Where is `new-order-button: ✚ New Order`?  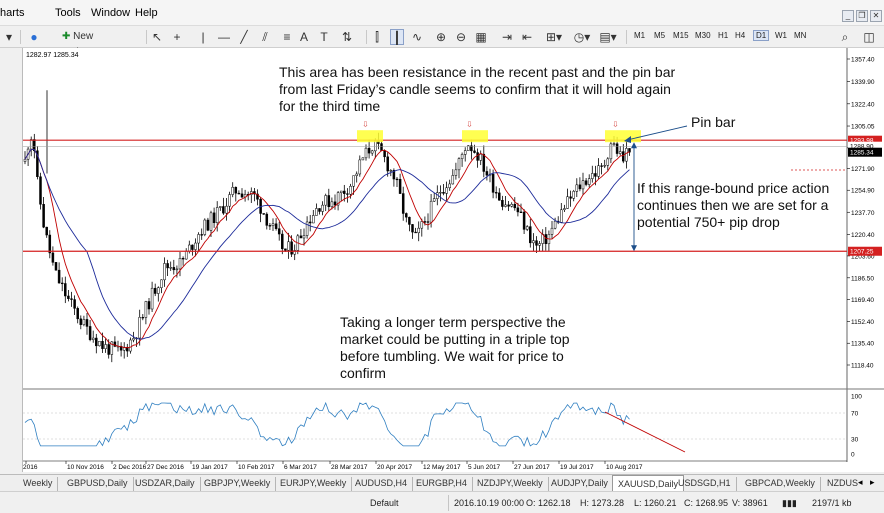 new-order-button: ✚ New Order is located at coordinates (87, 43).